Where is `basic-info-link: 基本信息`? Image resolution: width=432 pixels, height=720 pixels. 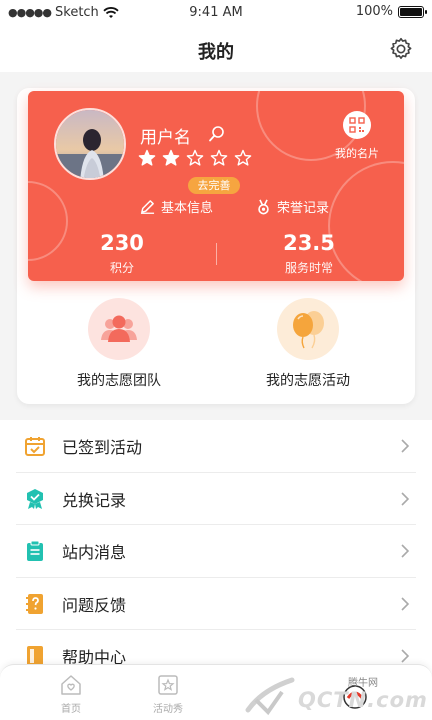 basic-info-link: 基本信息 is located at coordinates (176, 206).